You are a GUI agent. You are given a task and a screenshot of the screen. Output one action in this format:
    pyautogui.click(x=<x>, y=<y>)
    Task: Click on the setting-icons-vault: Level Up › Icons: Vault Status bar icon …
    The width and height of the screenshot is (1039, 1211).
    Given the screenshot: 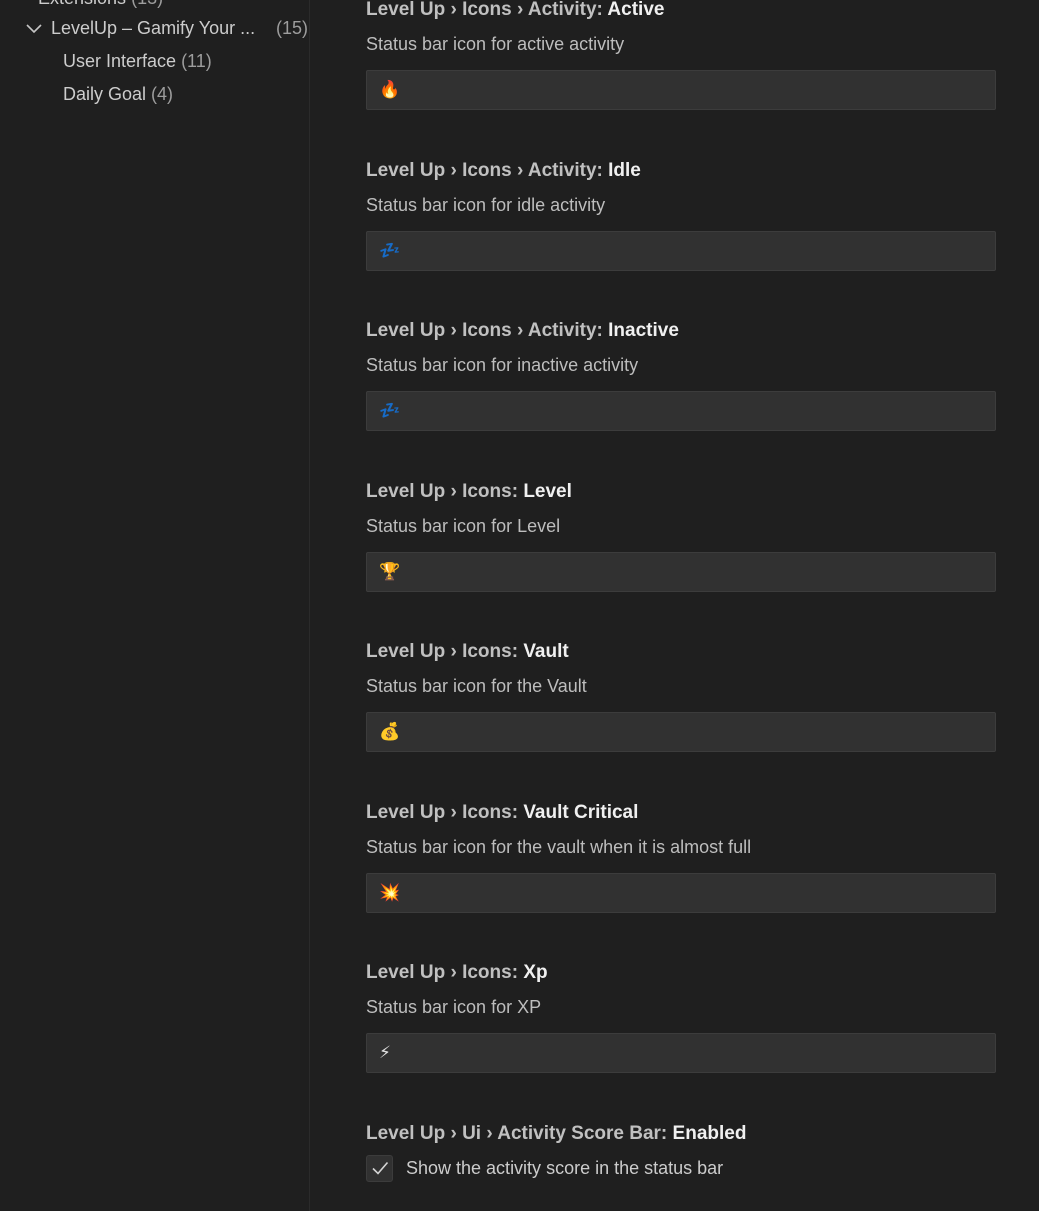 What is the action you would take?
    pyautogui.click(x=681, y=696)
    